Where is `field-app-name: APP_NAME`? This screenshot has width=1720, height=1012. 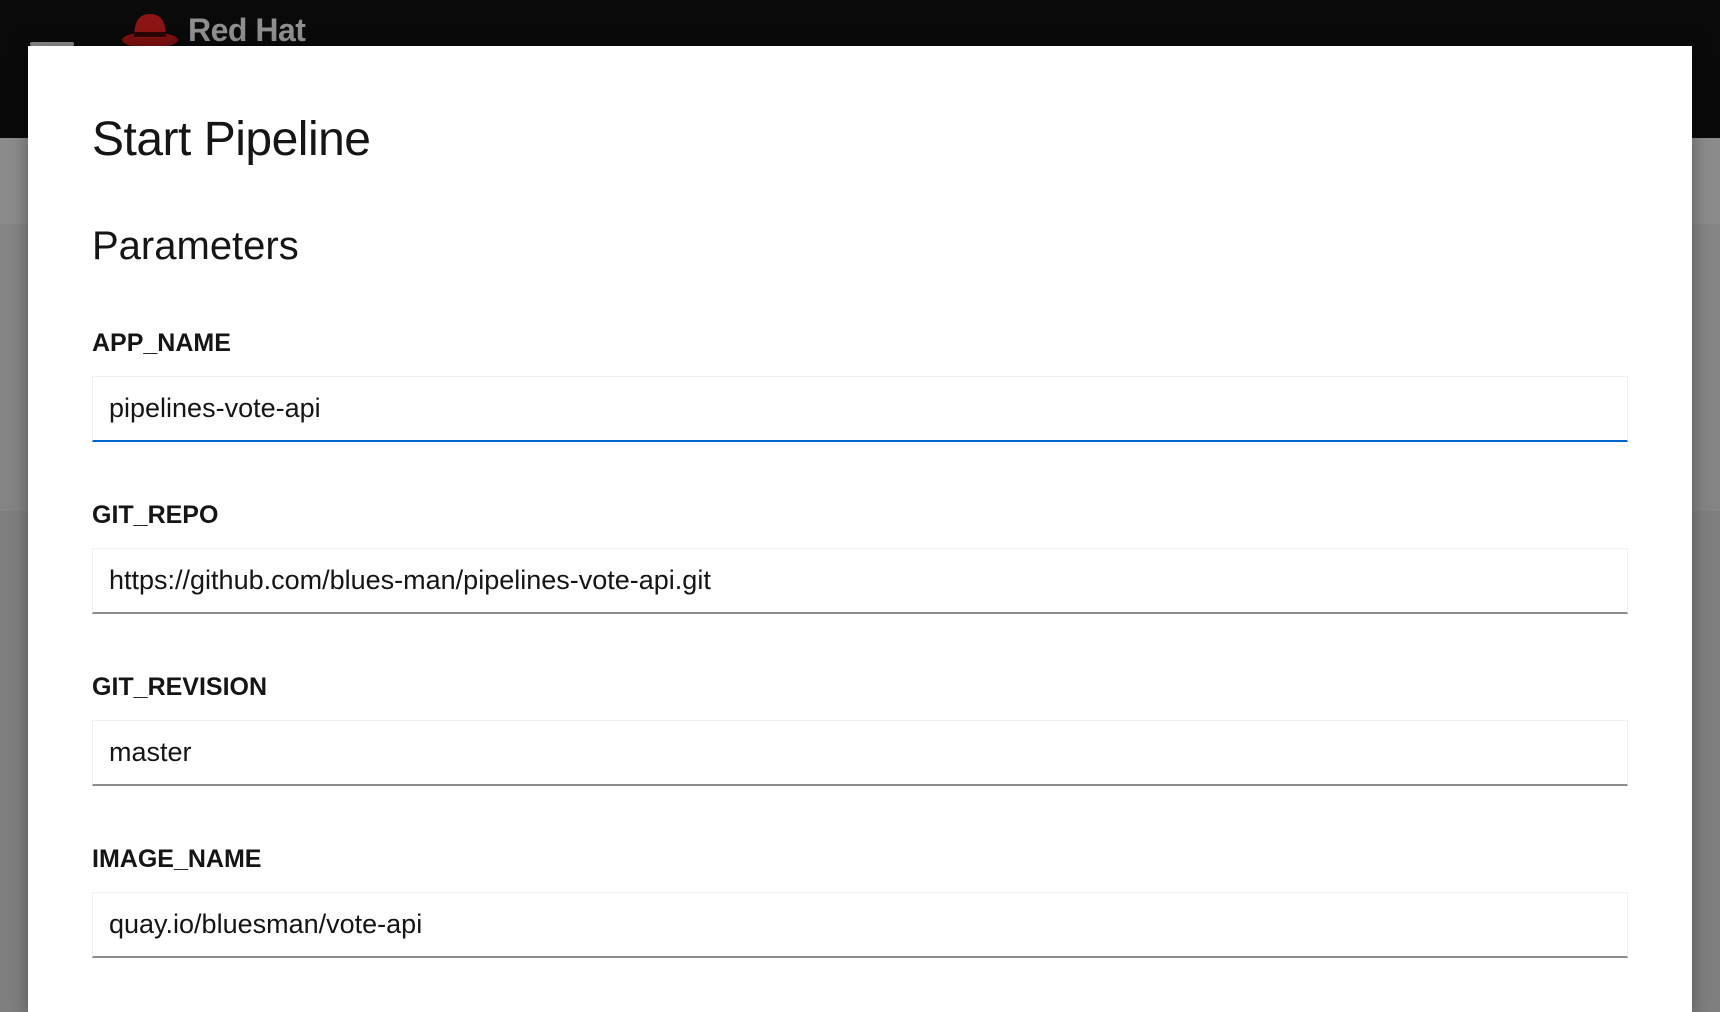
field-app-name: APP_NAME is located at coordinates (860, 385).